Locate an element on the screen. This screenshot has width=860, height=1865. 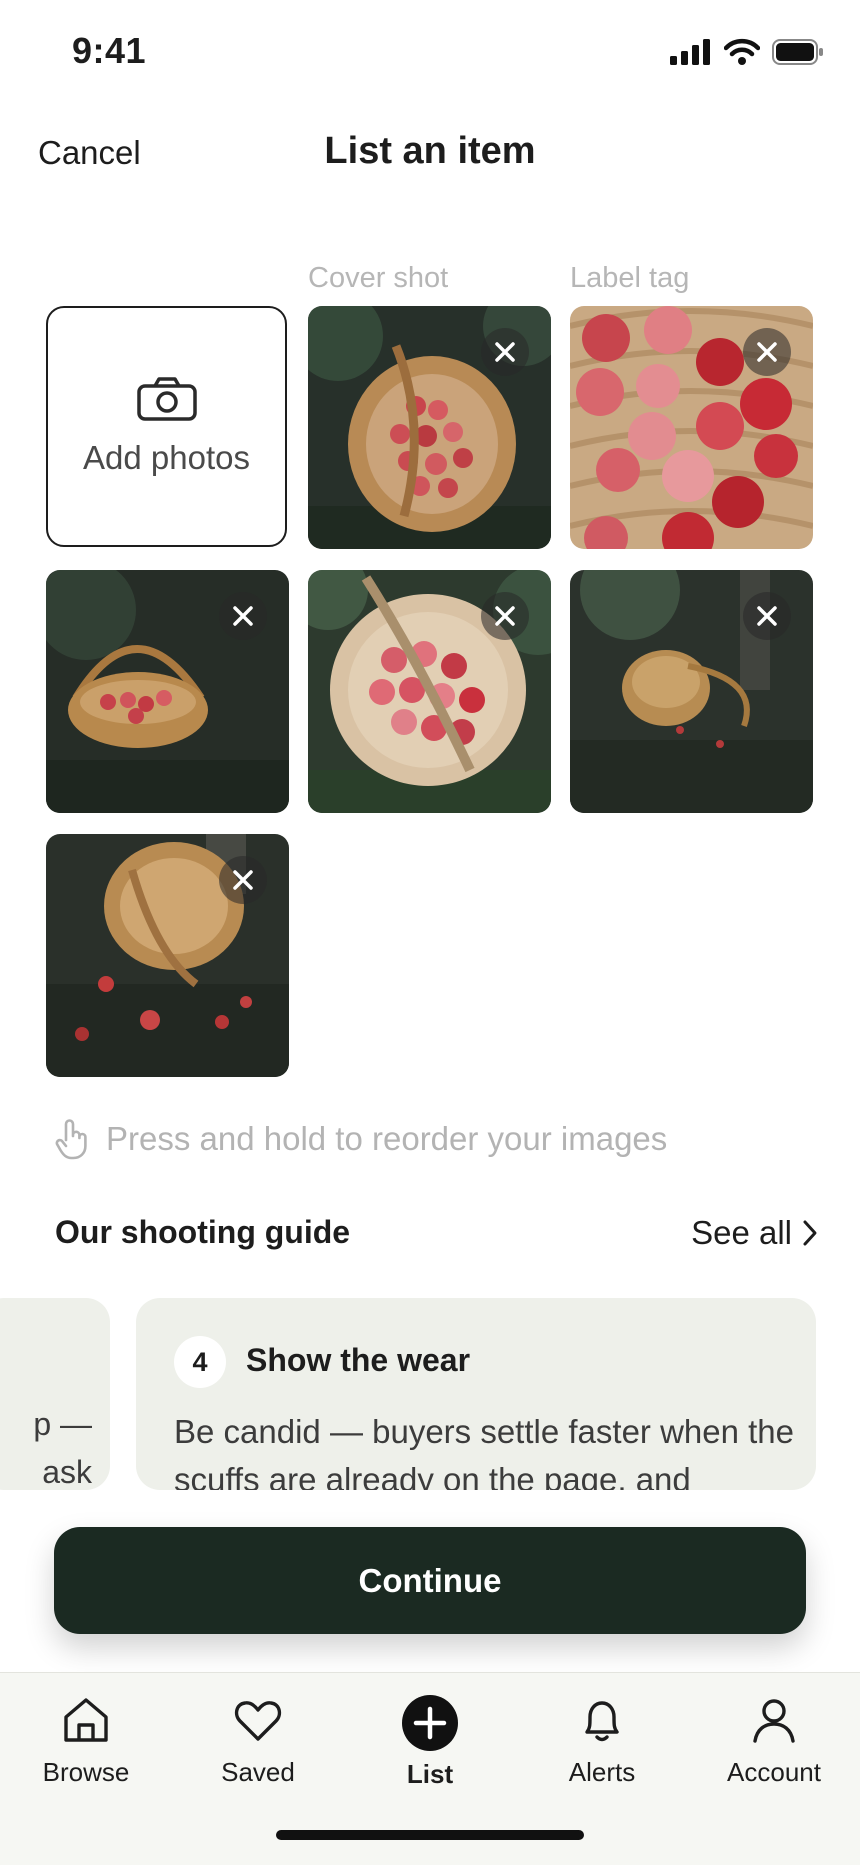
camera-icon is located at coordinates (166, 398).